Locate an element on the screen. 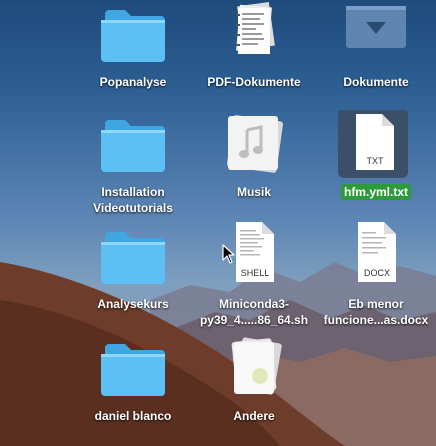 The height and width of the screenshot is (446, 436). documents-folder-icon is located at coordinates (376, 36).